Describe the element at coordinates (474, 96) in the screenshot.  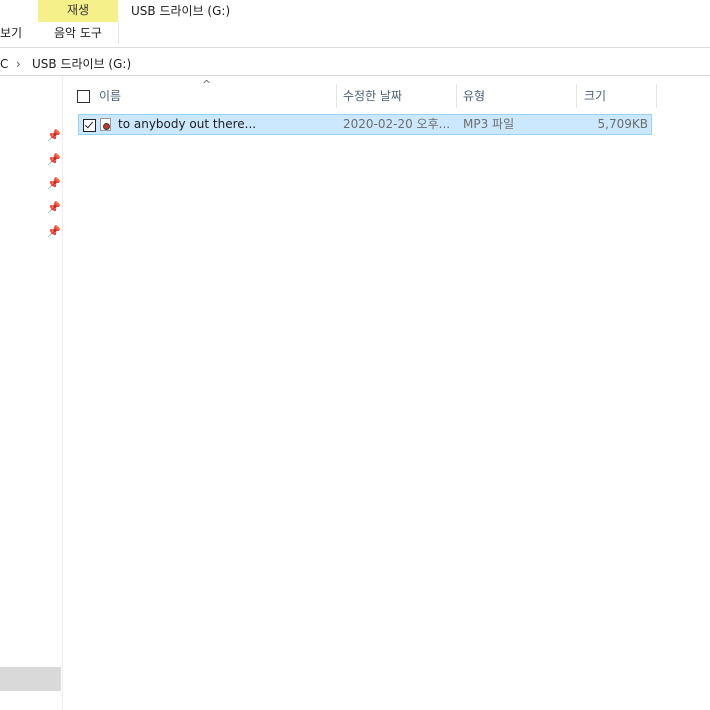
I see `column-header-type: 유형` at that location.